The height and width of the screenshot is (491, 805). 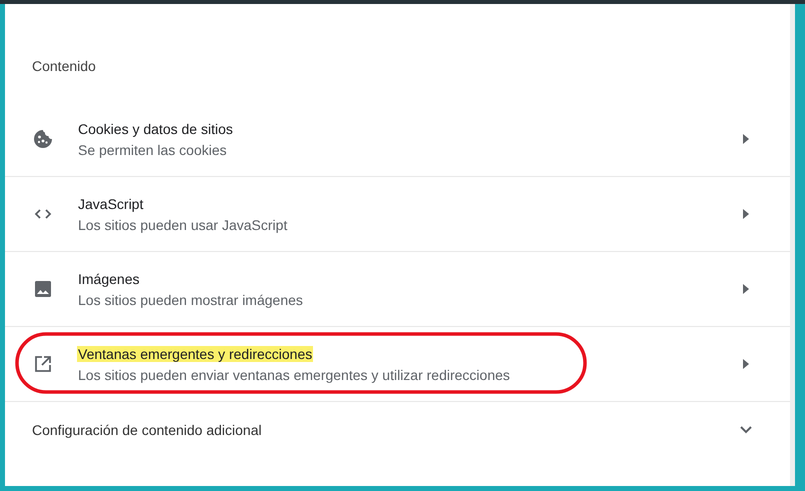 I want to click on row-title: Configuración de contenido adicional, so click(x=147, y=430).